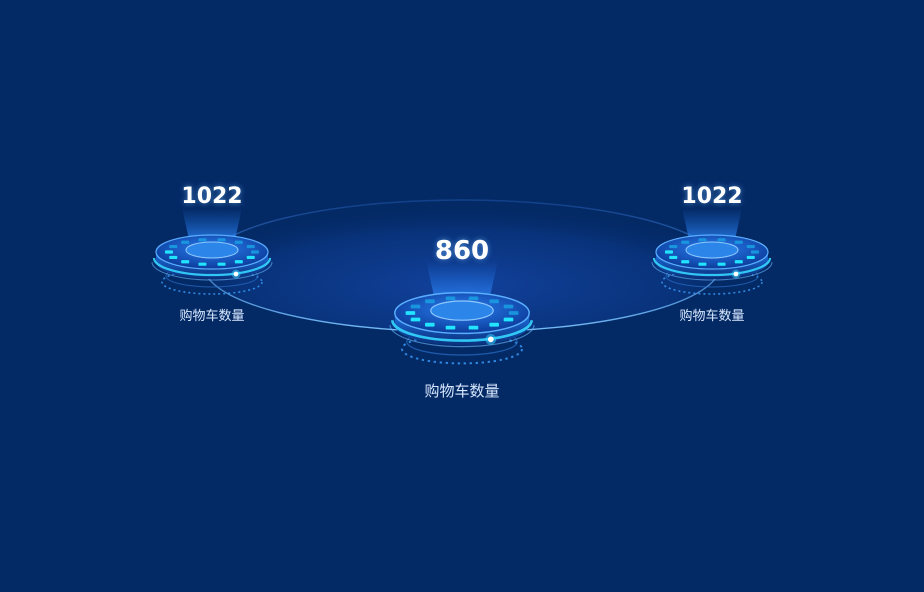 The image size is (924, 592). I want to click on stat-label-2: 购物车数量, so click(462, 391).